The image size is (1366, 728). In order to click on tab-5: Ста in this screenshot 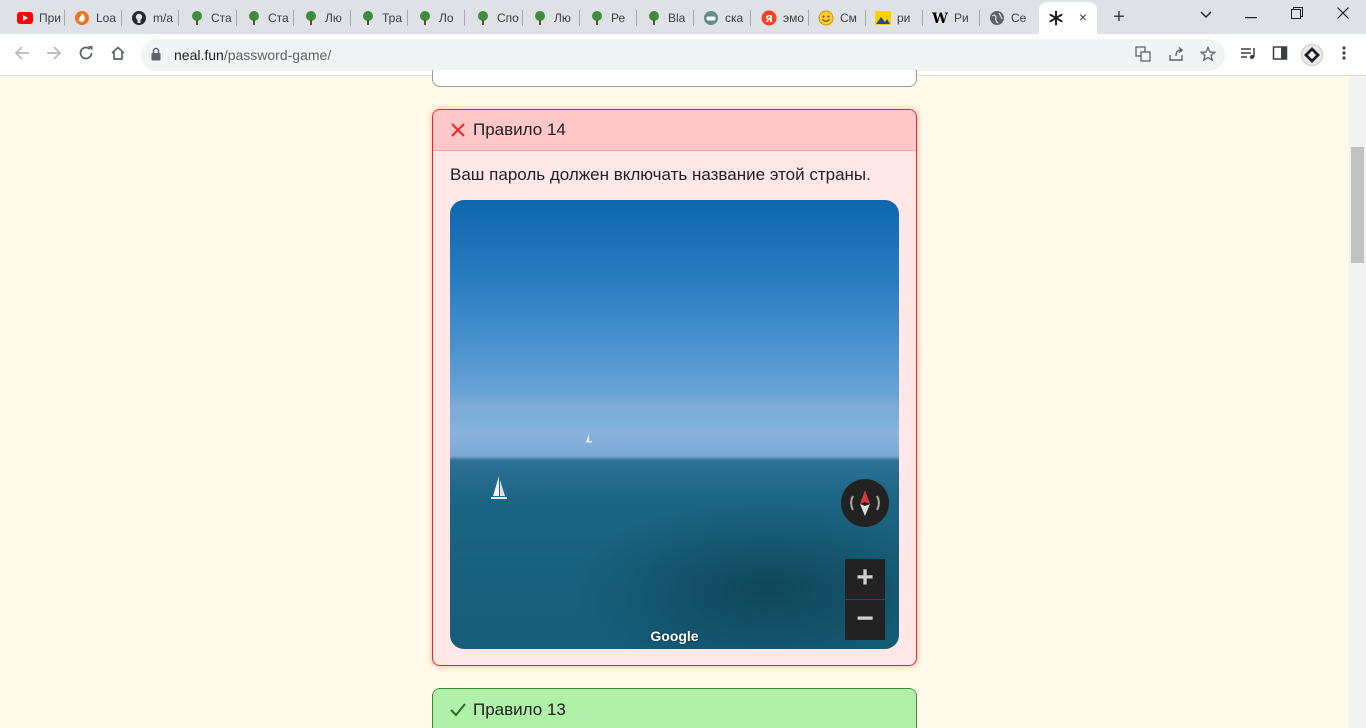, I will do `click(264, 18)`.